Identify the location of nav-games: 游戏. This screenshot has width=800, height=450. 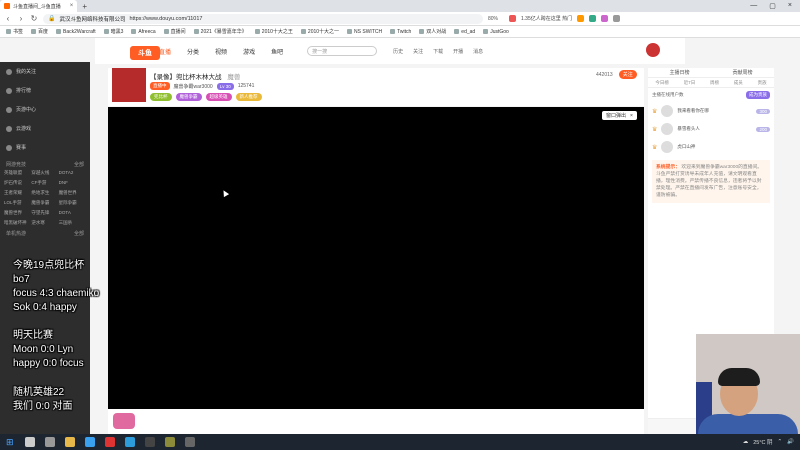
(249, 51).